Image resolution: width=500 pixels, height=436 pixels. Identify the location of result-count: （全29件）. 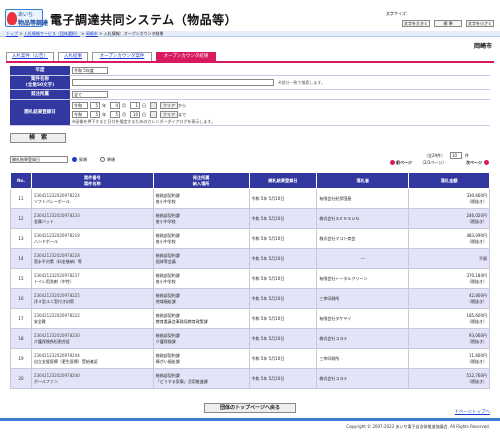
(435, 155).